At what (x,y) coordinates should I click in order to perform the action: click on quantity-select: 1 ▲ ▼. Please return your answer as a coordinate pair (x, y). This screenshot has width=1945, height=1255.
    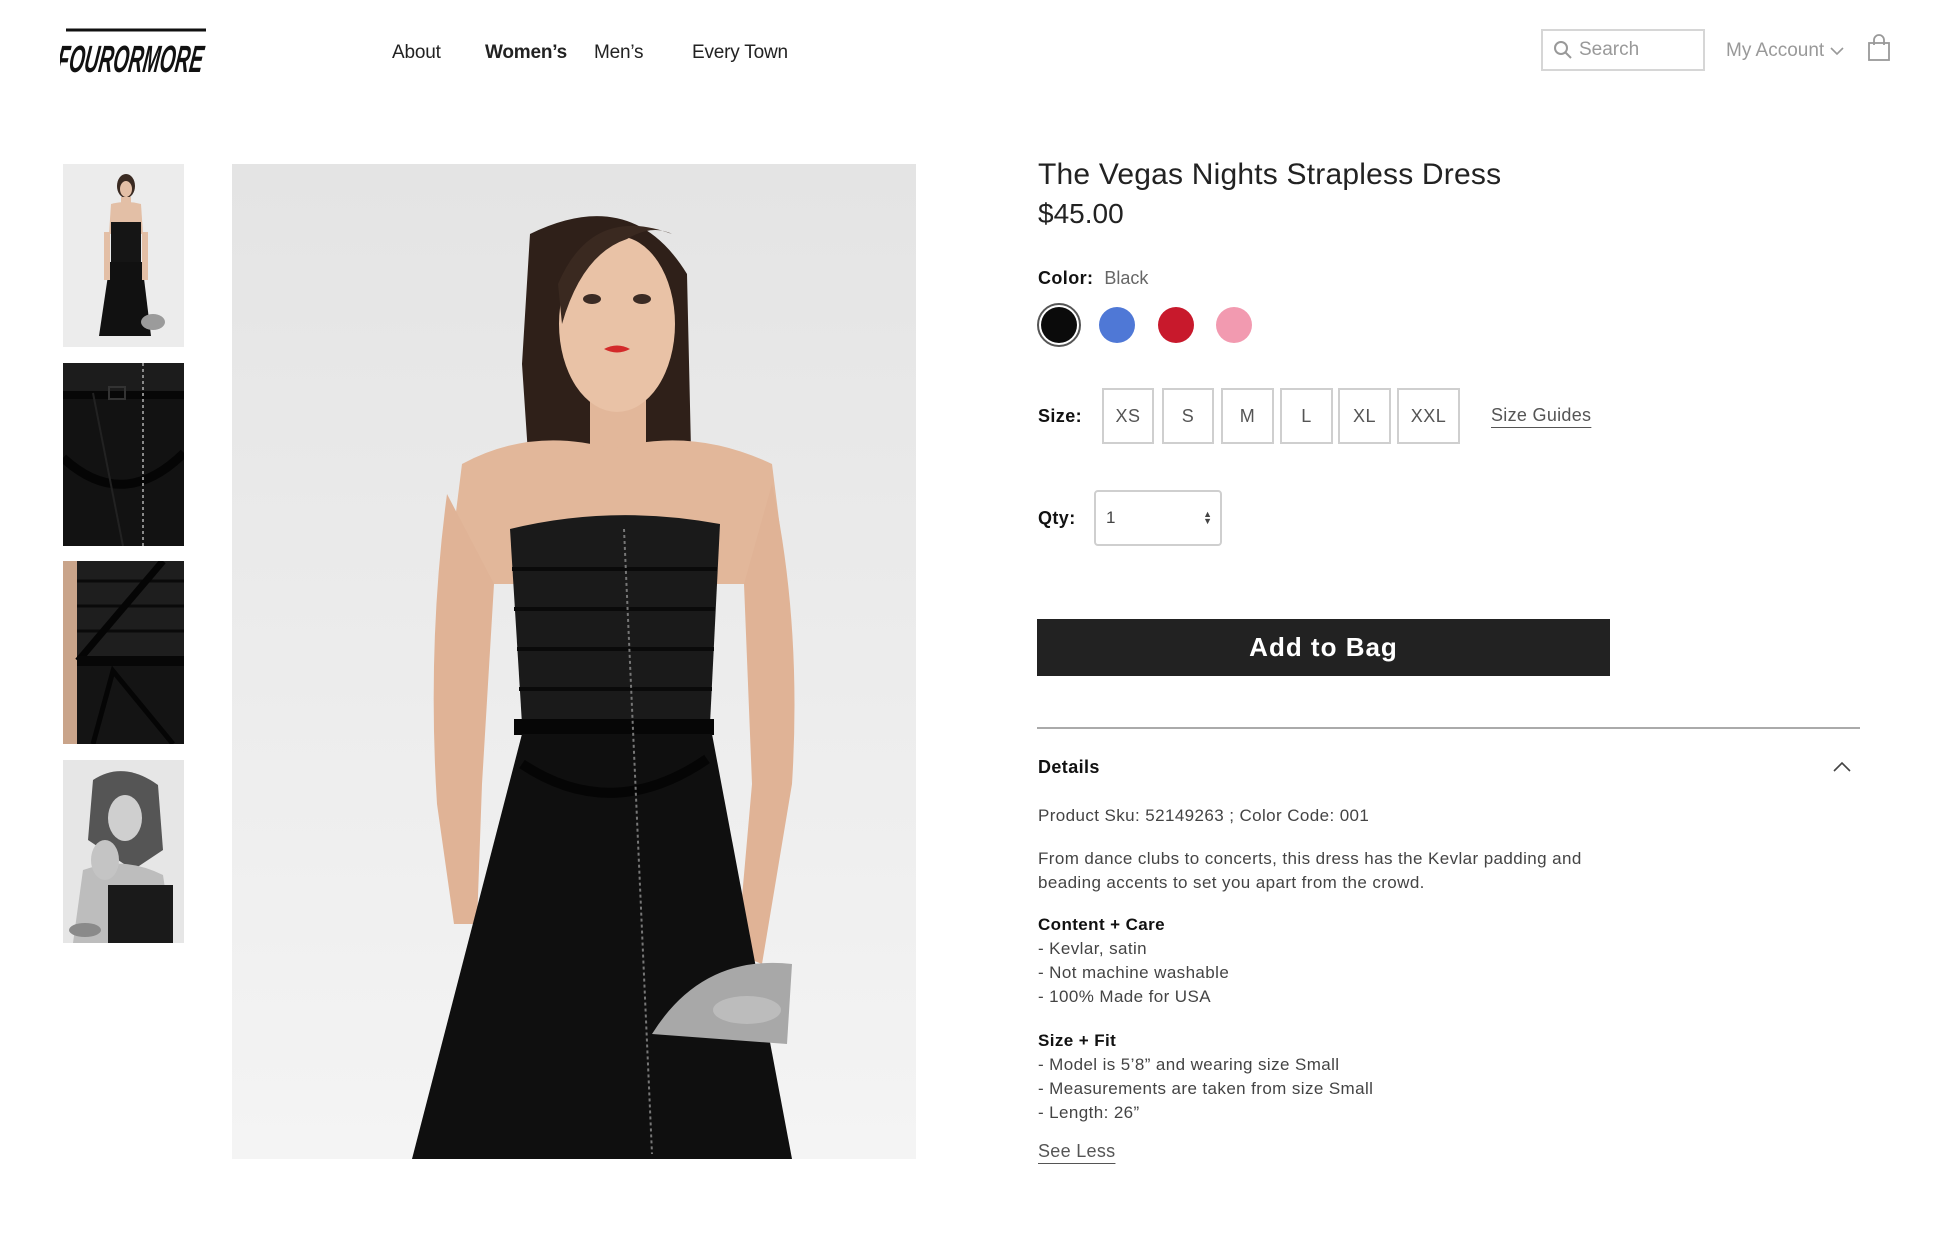
    Looking at the image, I should click on (1158, 518).